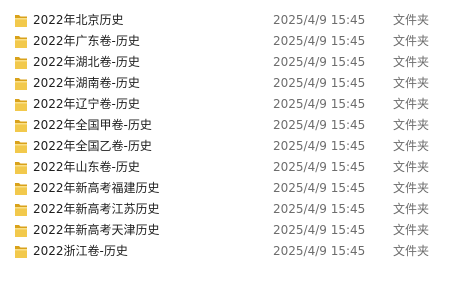 Image resolution: width=469 pixels, height=303 pixels. I want to click on file-name: 2022年新高考福建历史, so click(96, 188).